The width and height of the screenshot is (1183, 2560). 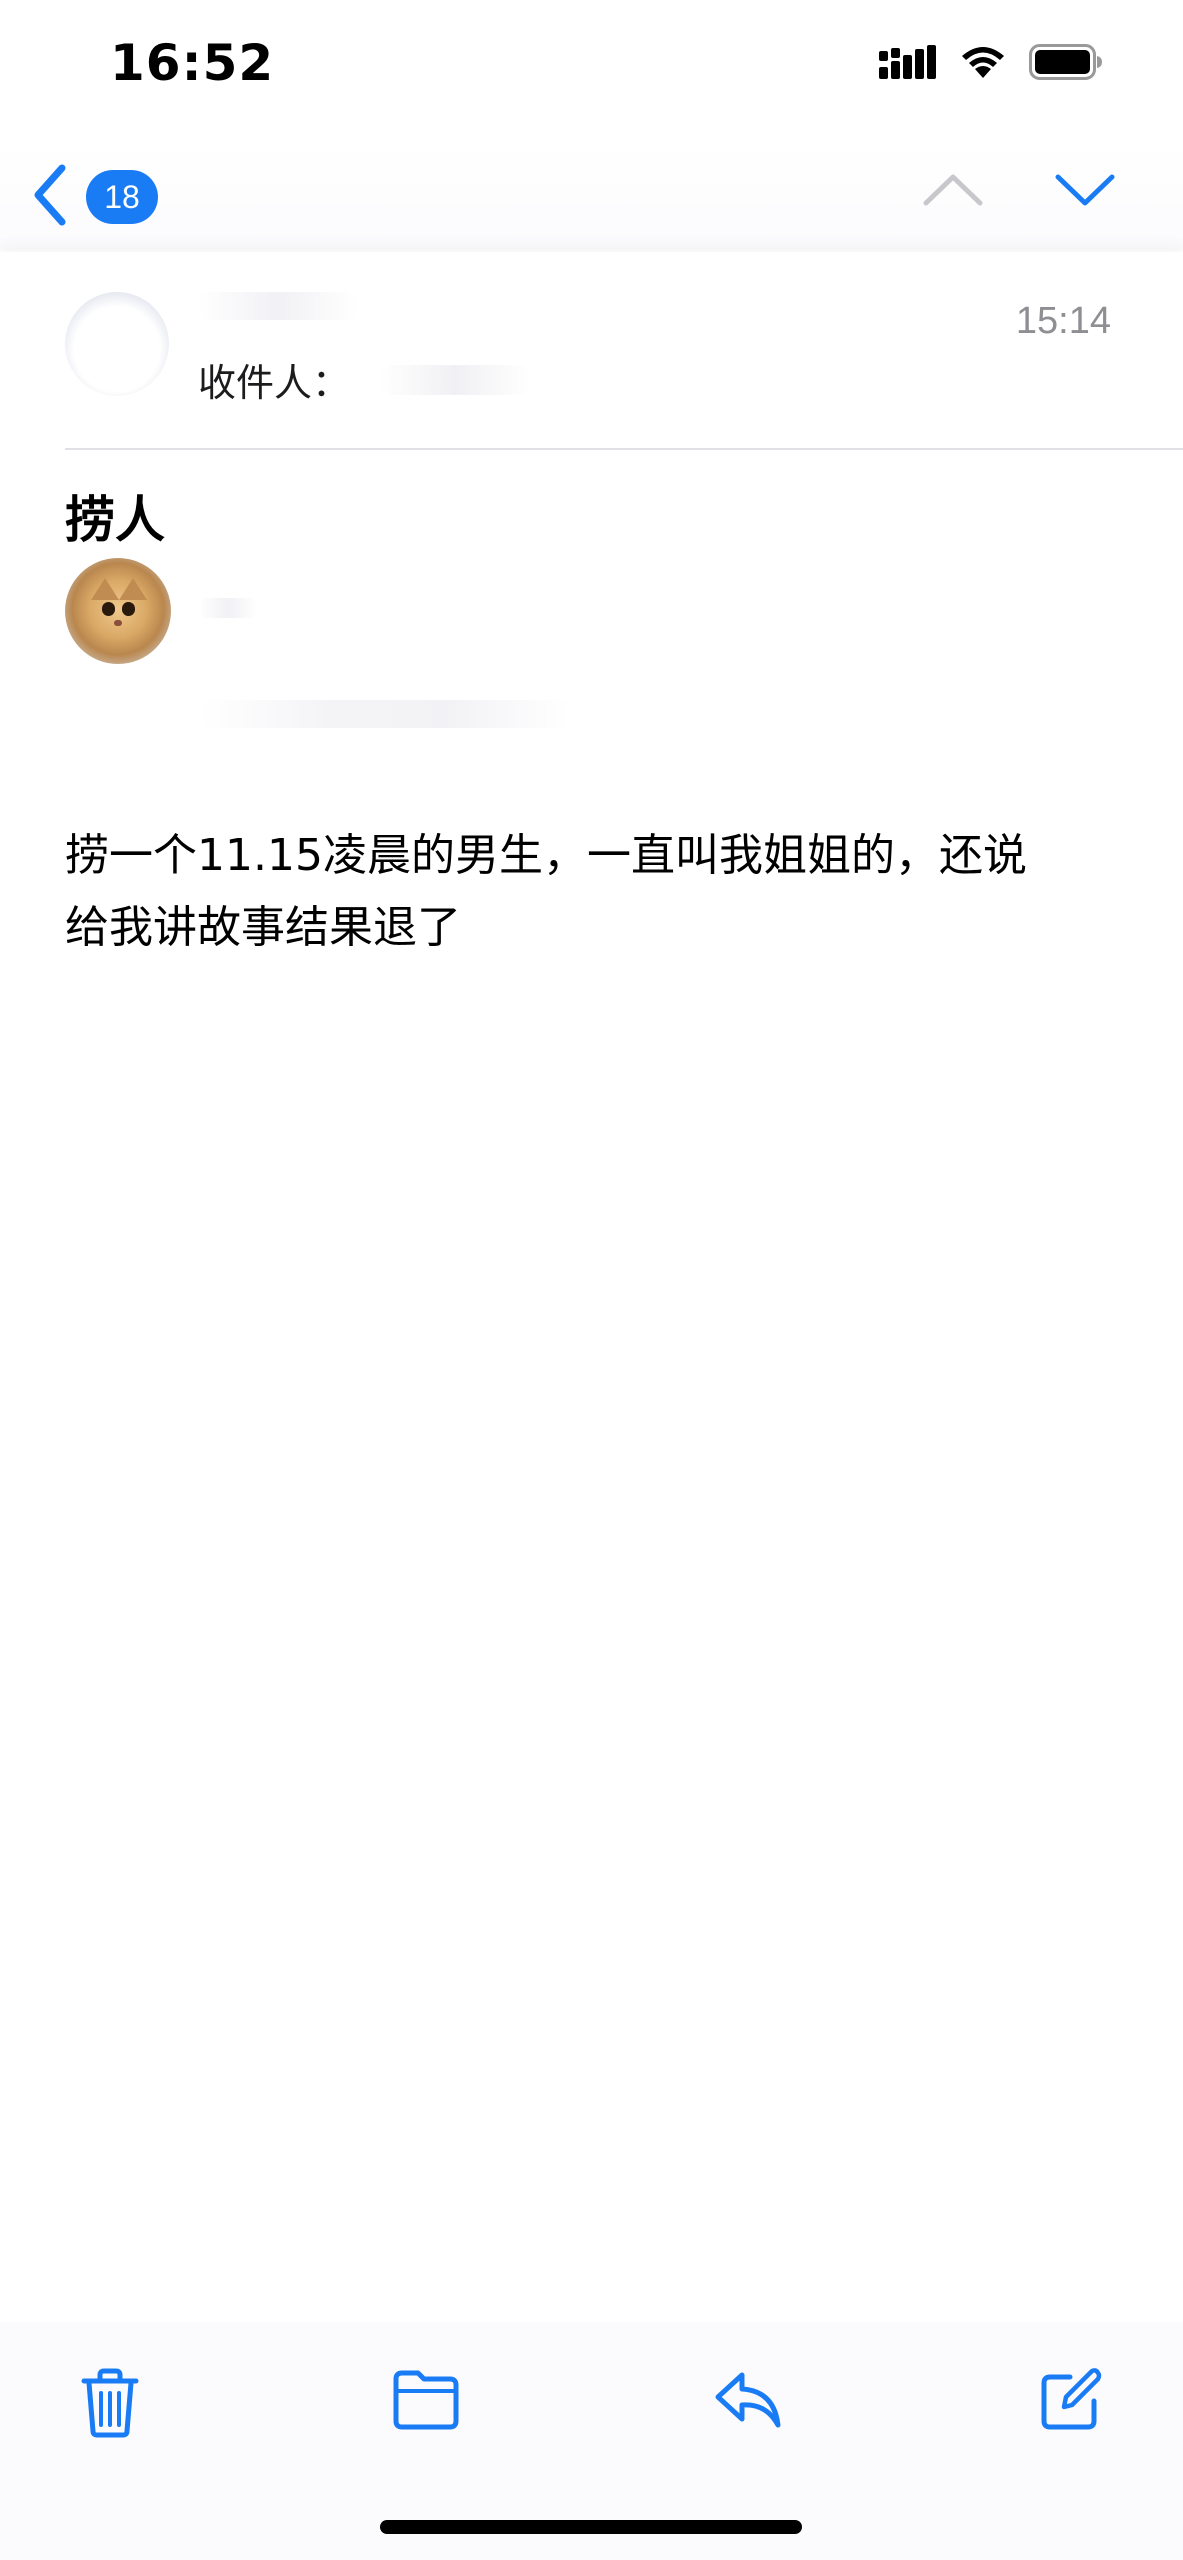 I want to click on header-divider, so click(x=624, y=449).